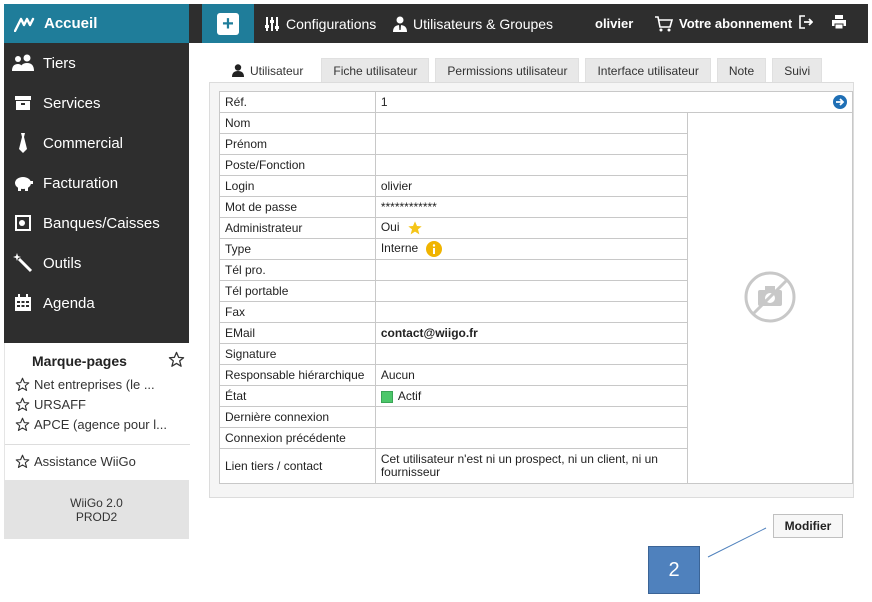  I want to click on ref-value-cell: 1, so click(614, 102).